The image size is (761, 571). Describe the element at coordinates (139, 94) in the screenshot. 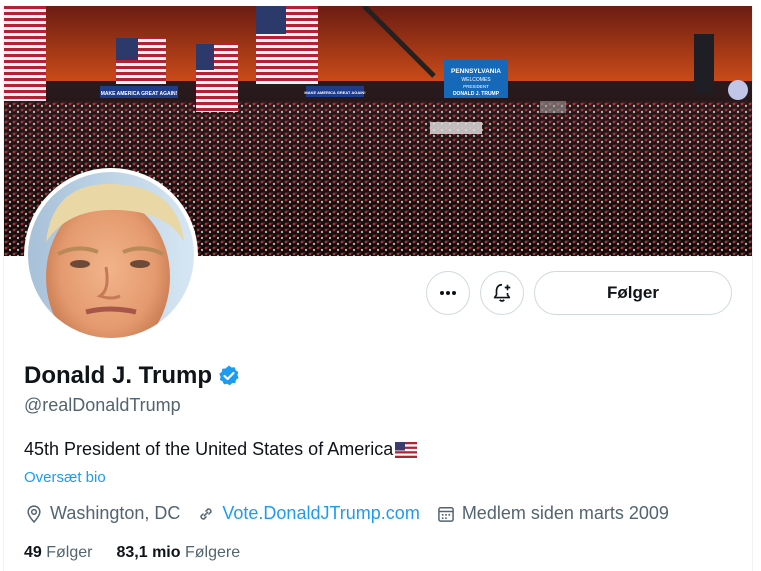

I see `banner-sign-1: MAKE AMERICA GREAT AGAIN!` at that location.